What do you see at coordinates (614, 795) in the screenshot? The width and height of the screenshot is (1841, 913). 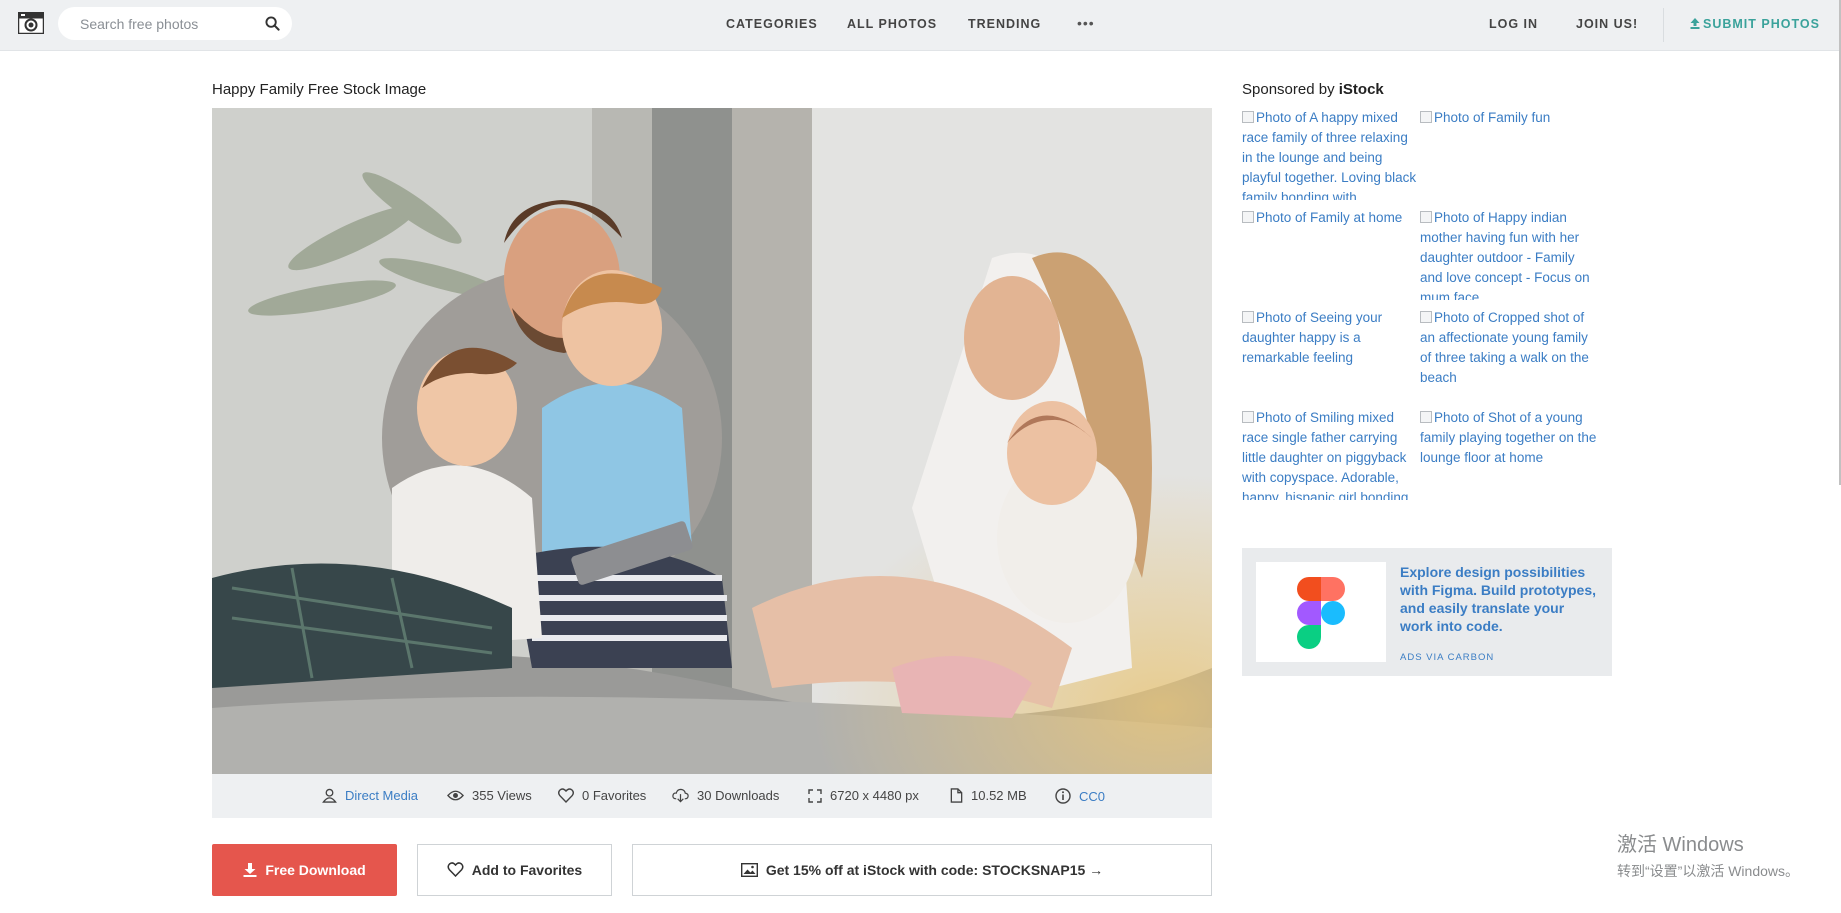 I see `favorites-count: 0 Favorites` at bounding box center [614, 795].